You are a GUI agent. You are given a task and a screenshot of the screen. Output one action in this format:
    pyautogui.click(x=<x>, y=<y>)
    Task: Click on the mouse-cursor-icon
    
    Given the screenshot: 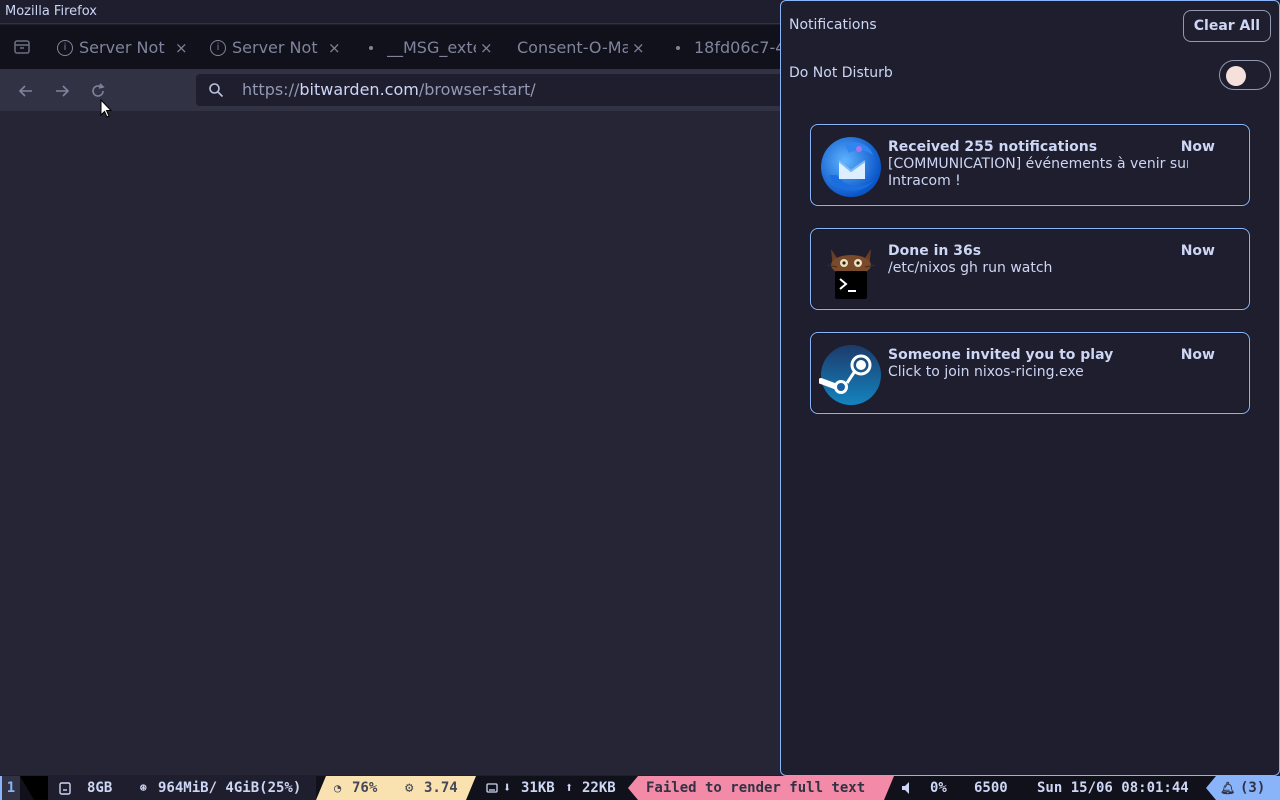 What is the action you would take?
    pyautogui.click(x=106, y=108)
    